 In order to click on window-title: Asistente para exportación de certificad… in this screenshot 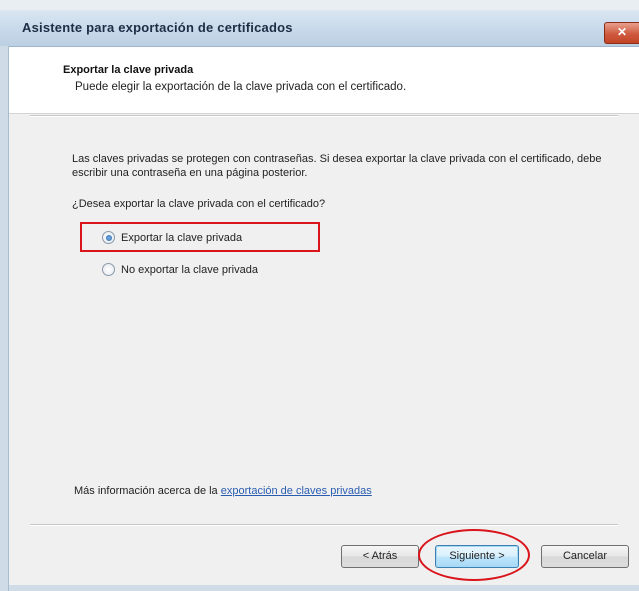, I will do `click(157, 27)`.